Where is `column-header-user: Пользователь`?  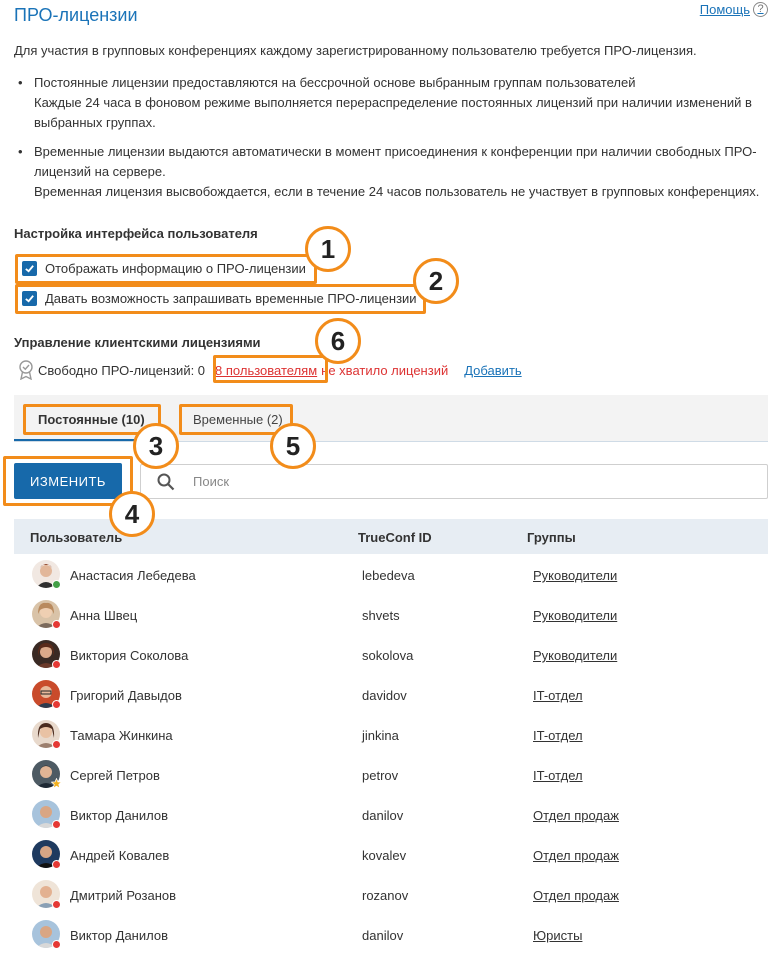
column-header-user: Пользователь is located at coordinates (76, 537).